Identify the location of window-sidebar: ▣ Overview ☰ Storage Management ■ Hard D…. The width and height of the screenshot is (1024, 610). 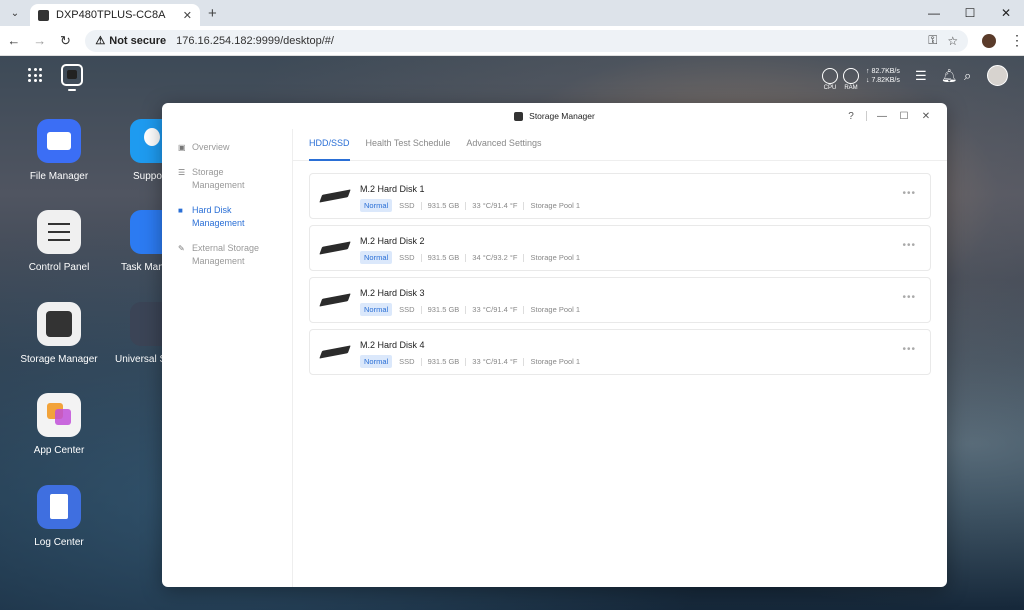
(227, 358).